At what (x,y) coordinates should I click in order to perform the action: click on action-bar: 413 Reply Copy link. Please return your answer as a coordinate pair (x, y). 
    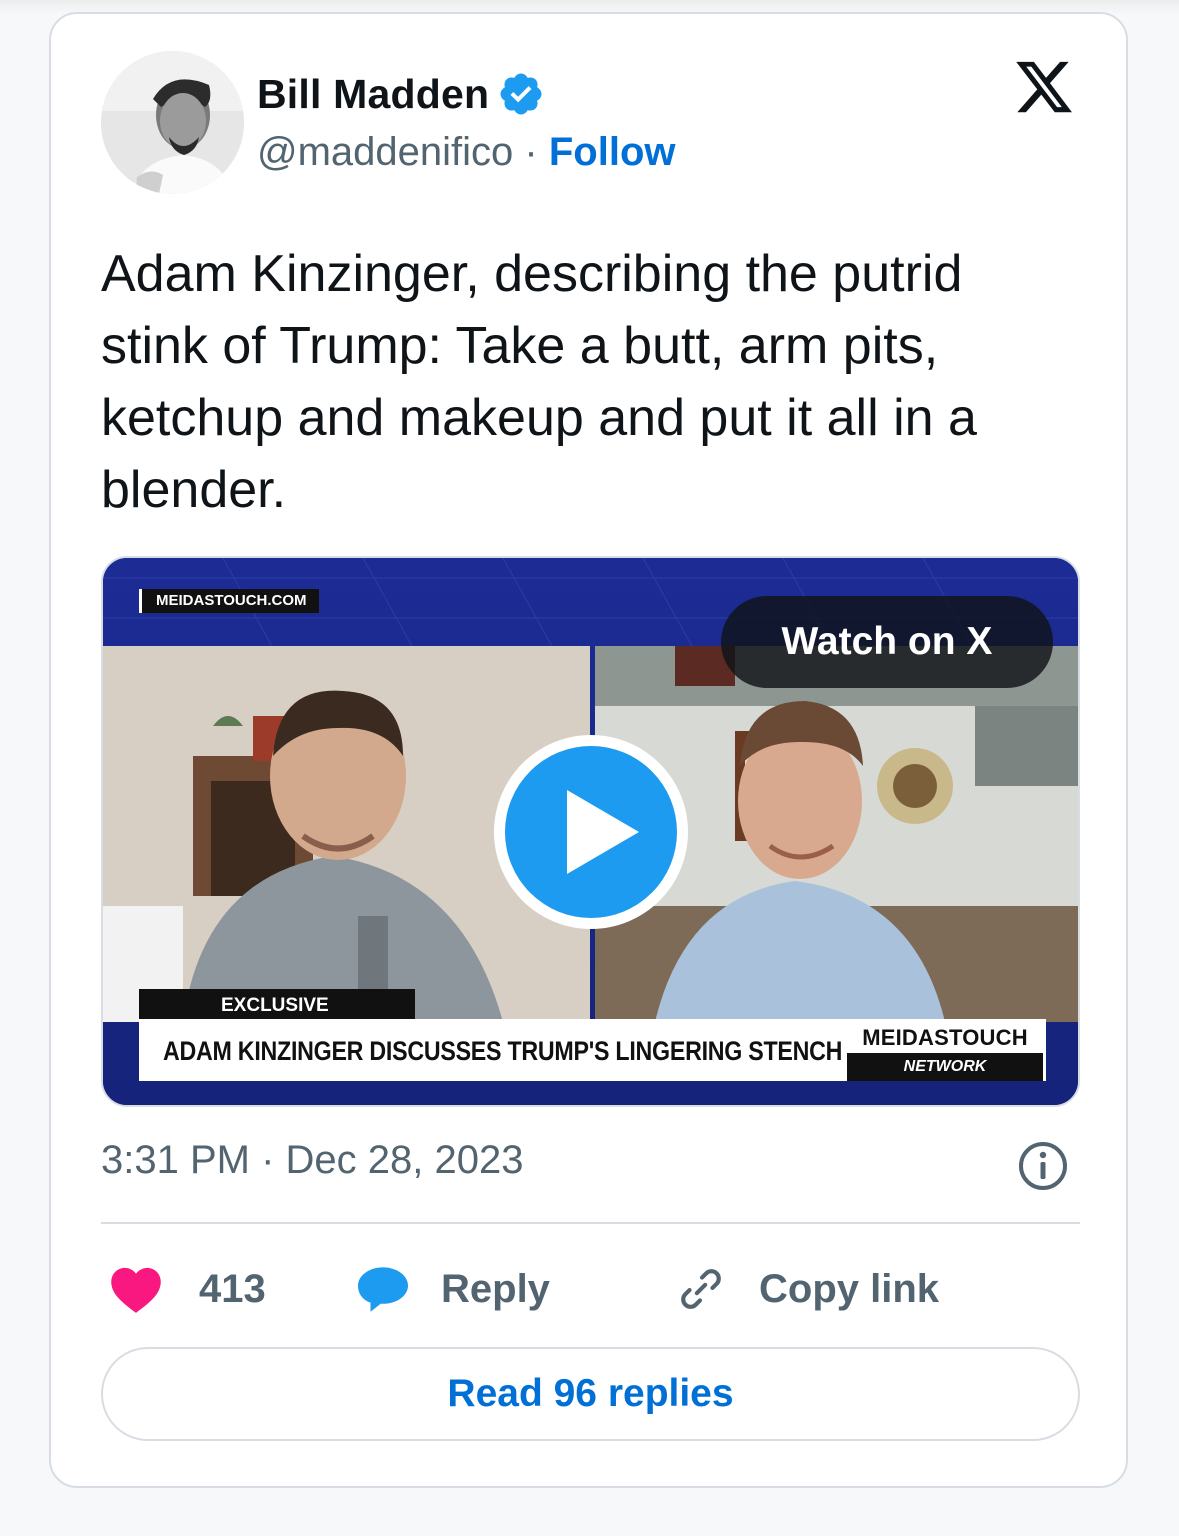
    Looking at the image, I should click on (590, 1289).